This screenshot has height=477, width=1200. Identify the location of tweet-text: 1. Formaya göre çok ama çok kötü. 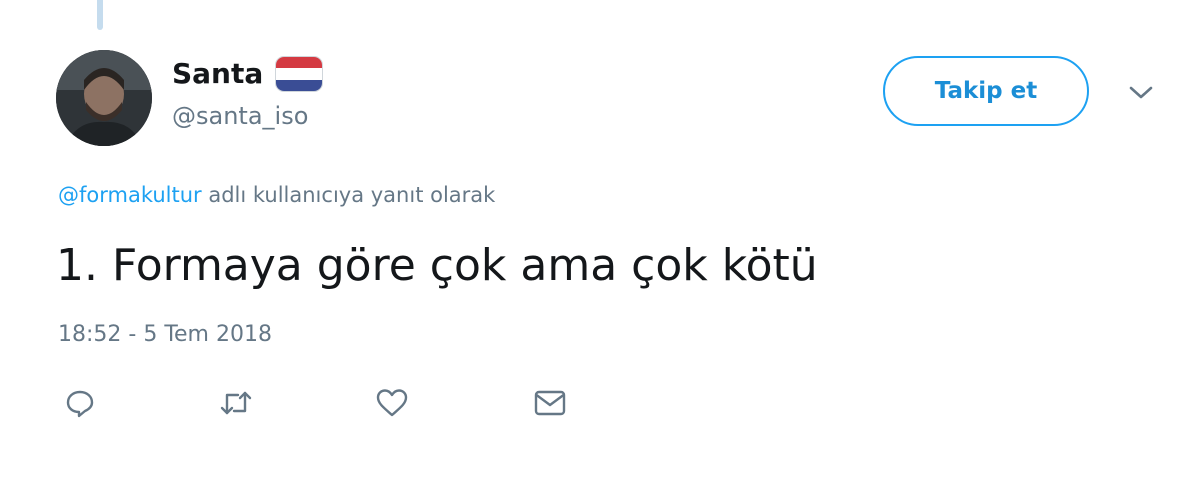
(437, 265).